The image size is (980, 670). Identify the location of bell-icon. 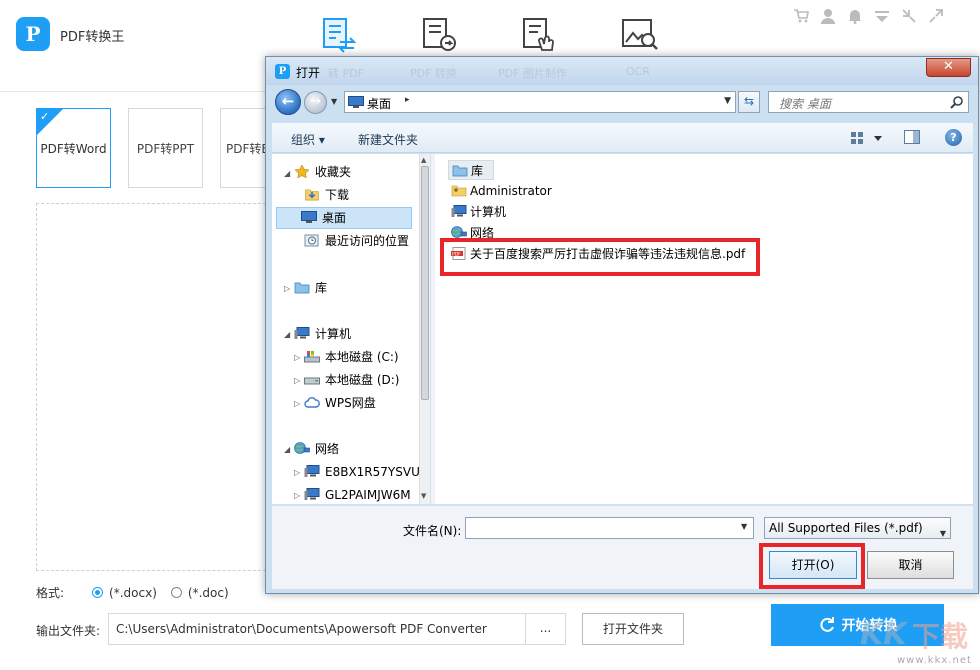
(855, 16).